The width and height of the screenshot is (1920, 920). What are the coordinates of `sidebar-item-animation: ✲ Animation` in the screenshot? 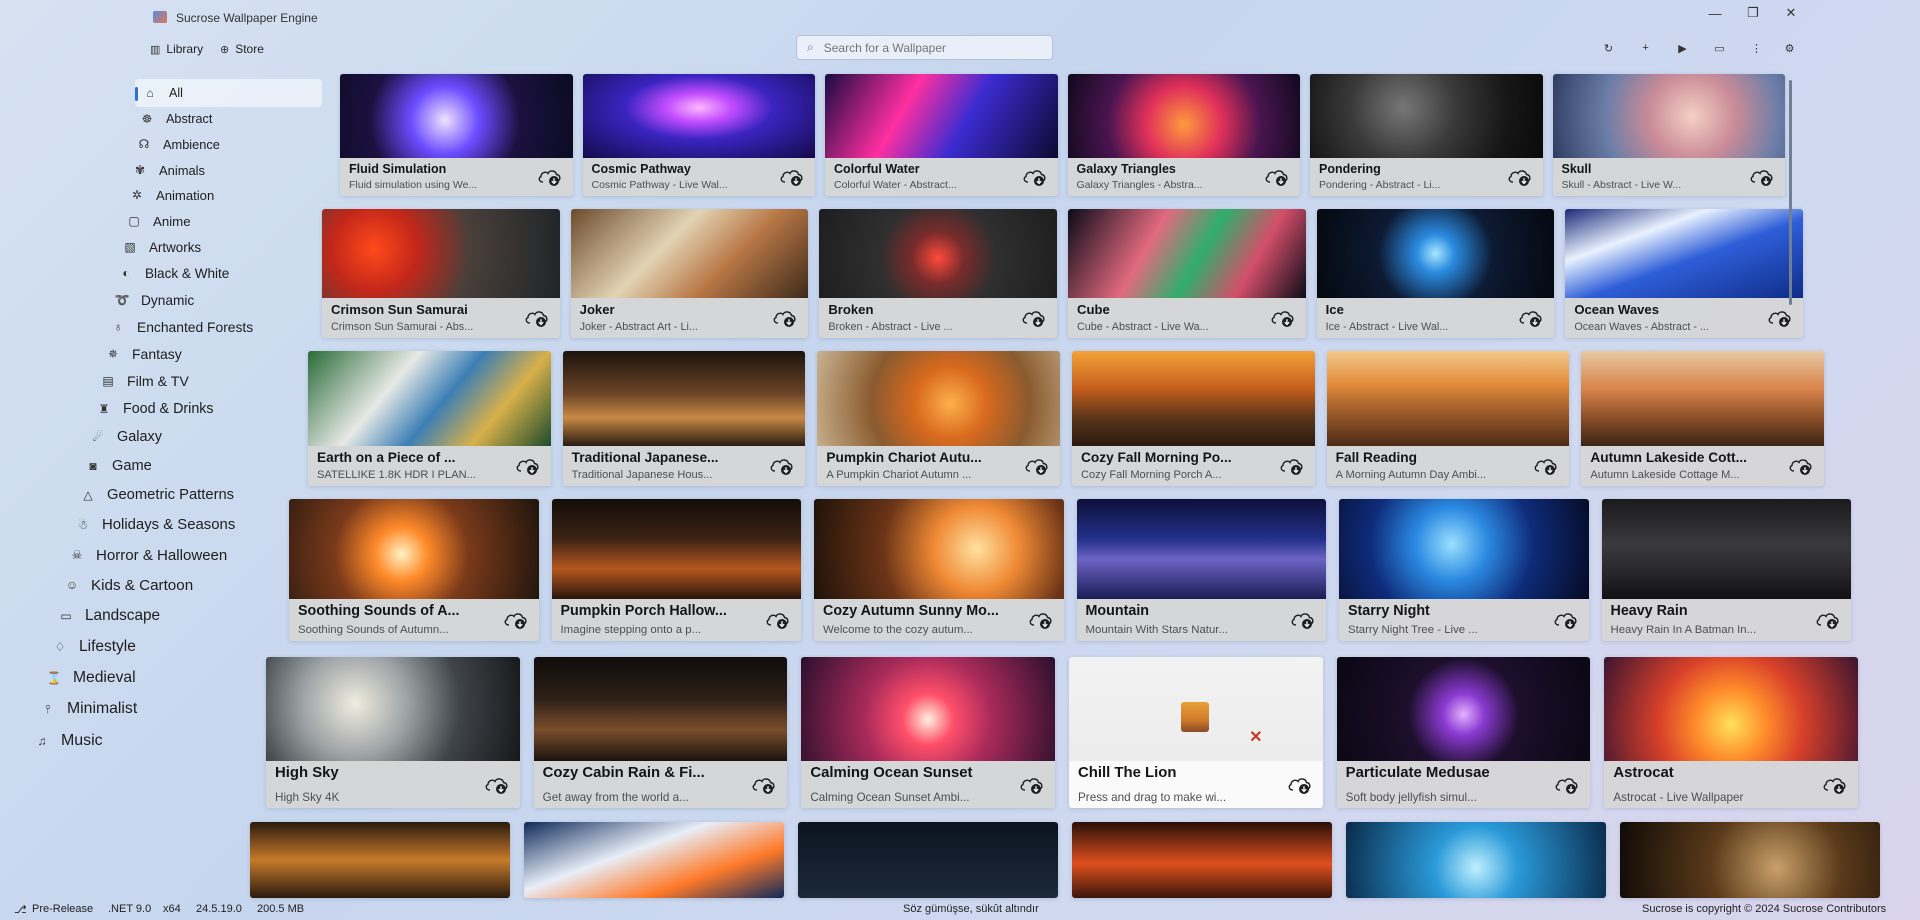 It's located at (172, 195).